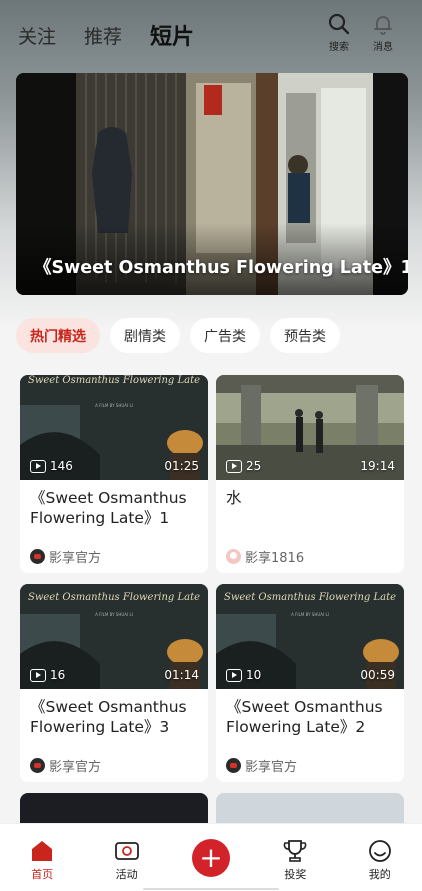 This screenshot has width=422, height=891. What do you see at coordinates (61, 466) in the screenshot?
I see `play-count-value: 146` at bounding box center [61, 466].